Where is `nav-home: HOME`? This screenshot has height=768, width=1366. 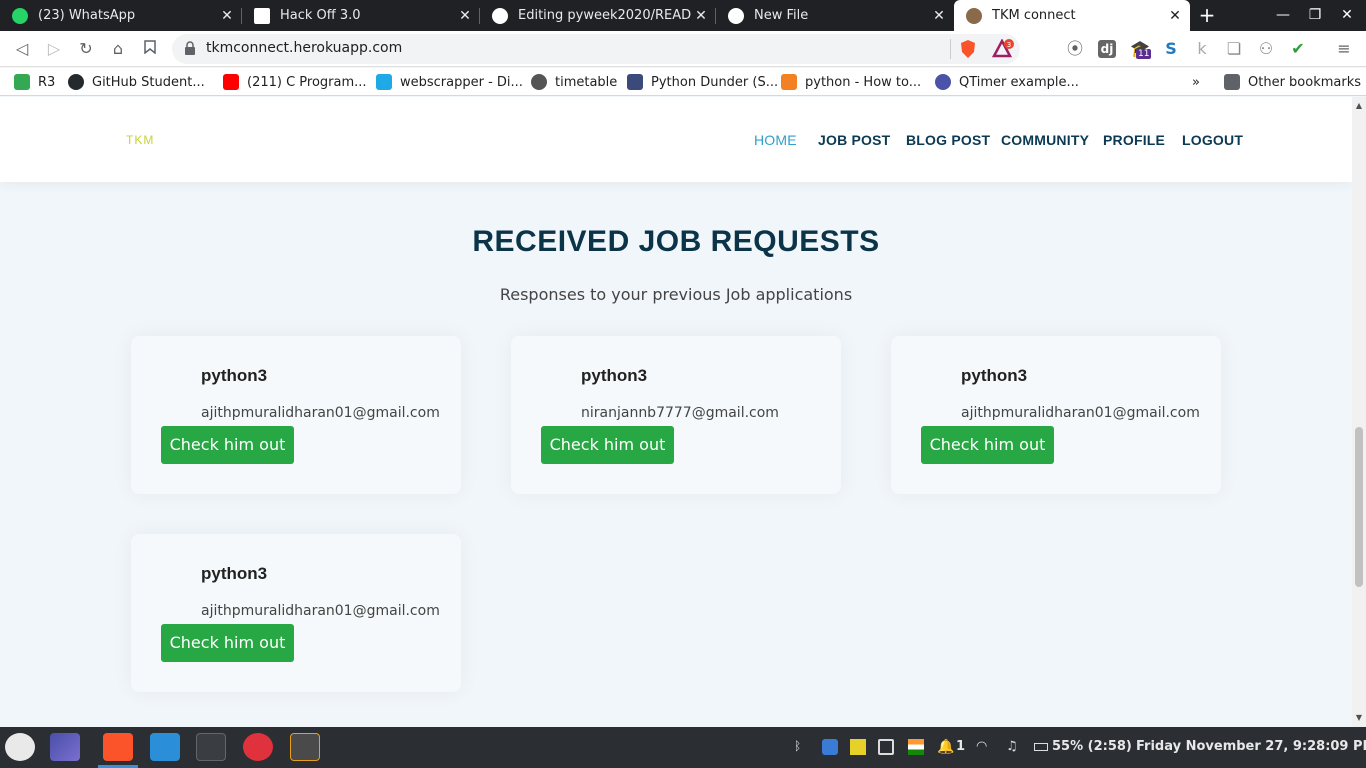 nav-home: HOME is located at coordinates (775, 140).